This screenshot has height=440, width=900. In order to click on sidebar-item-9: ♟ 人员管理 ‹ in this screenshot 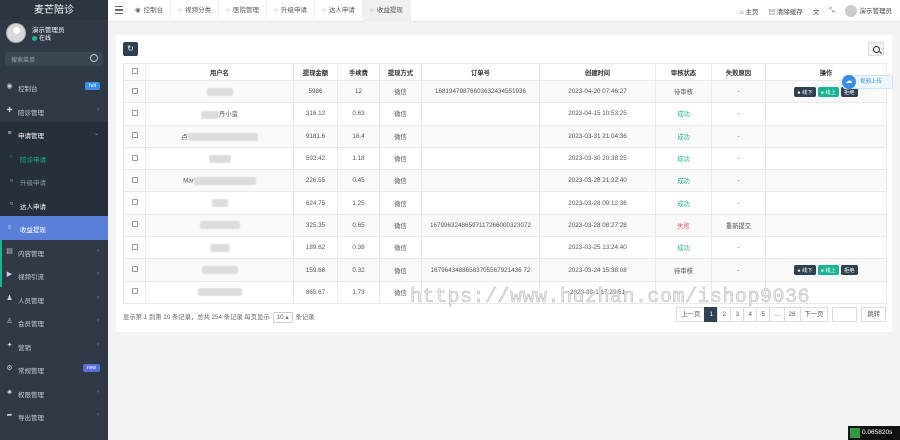, I will do `click(54, 299)`.